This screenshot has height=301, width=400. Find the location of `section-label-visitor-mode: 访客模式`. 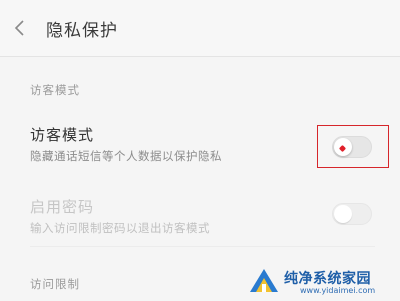

section-label-visitor-mode: 访客模式 is located at coordinates (55, 90).